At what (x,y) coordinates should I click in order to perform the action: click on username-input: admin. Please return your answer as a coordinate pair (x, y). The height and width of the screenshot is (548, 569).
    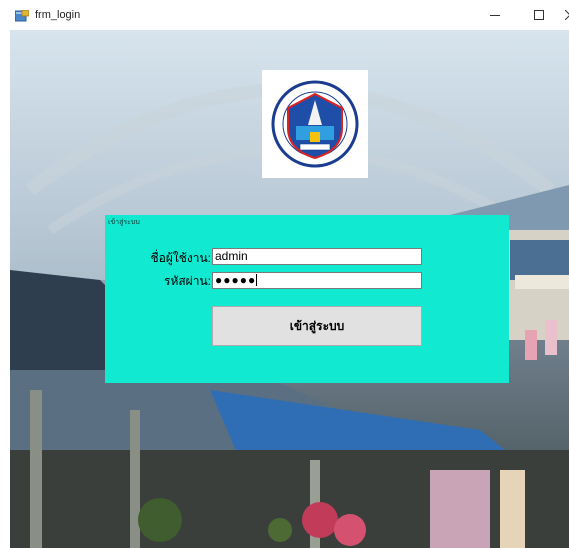
    Looking at the image, I should click on (317, 256).